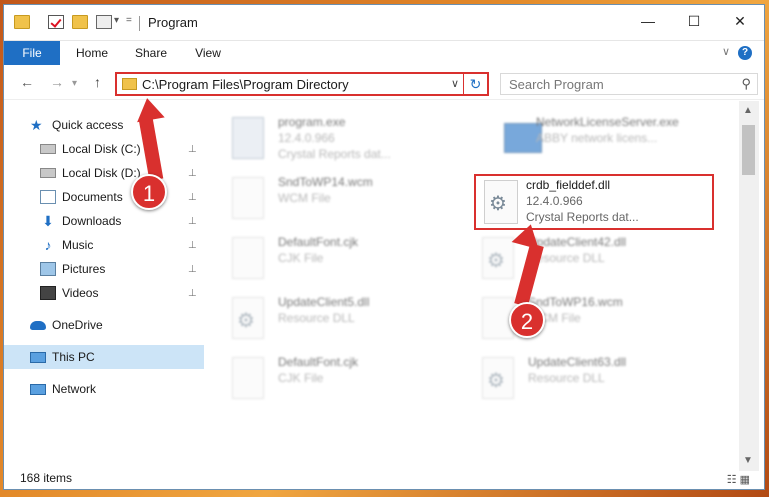  What do you see at coordinates (568, 185) in the screenshot?
I see `file-name: crdb_fielddef.dll` at bounding box center [568, 185].